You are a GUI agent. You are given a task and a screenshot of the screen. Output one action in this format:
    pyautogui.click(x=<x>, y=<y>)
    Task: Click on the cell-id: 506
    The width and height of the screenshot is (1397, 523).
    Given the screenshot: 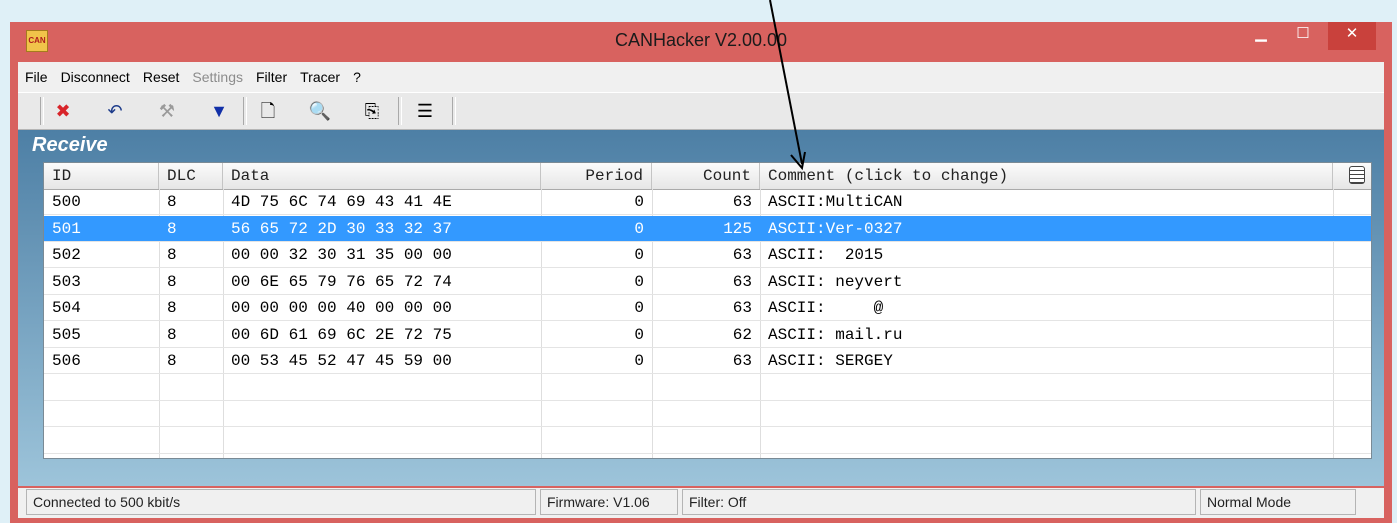 What is the action you would take?
    pyautogui.click(x=66, y=361)
    